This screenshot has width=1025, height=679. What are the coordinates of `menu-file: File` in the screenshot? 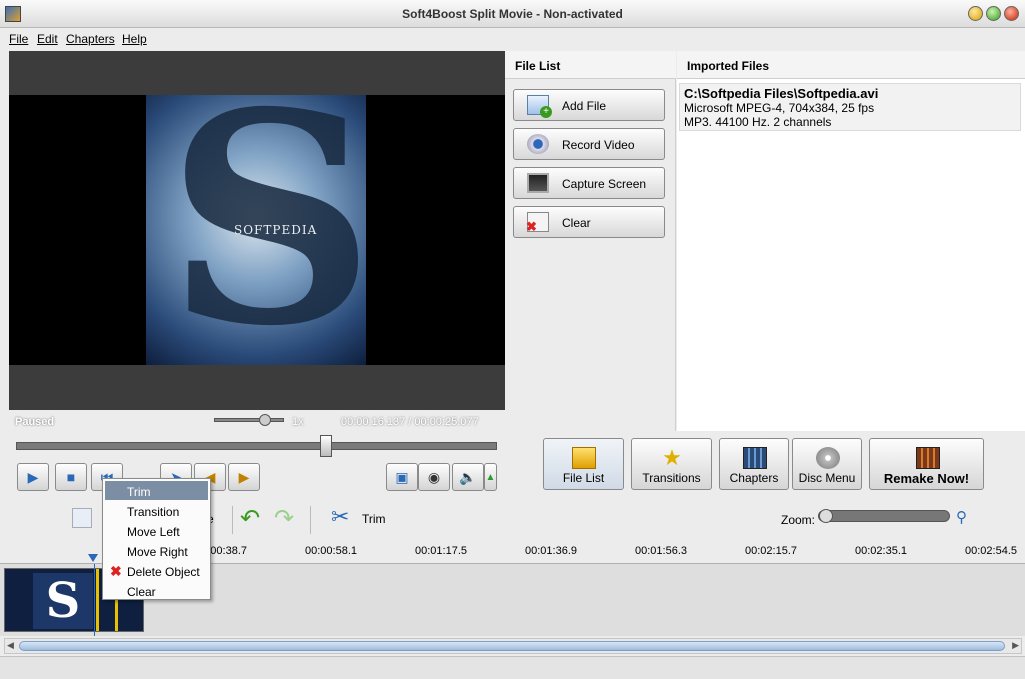 It's located at (18, 39).